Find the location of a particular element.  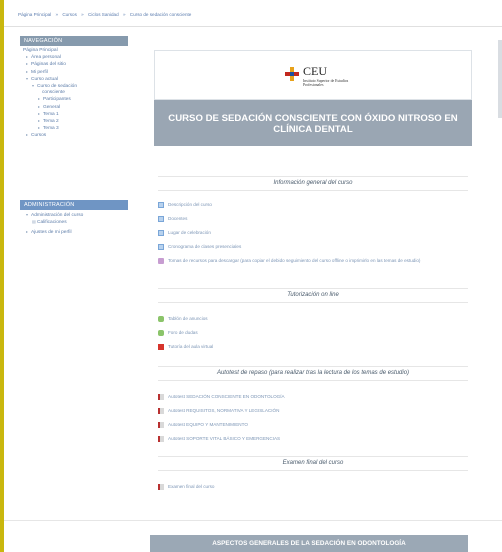

activity-link: Docentes is located at coordinates (172, 218).